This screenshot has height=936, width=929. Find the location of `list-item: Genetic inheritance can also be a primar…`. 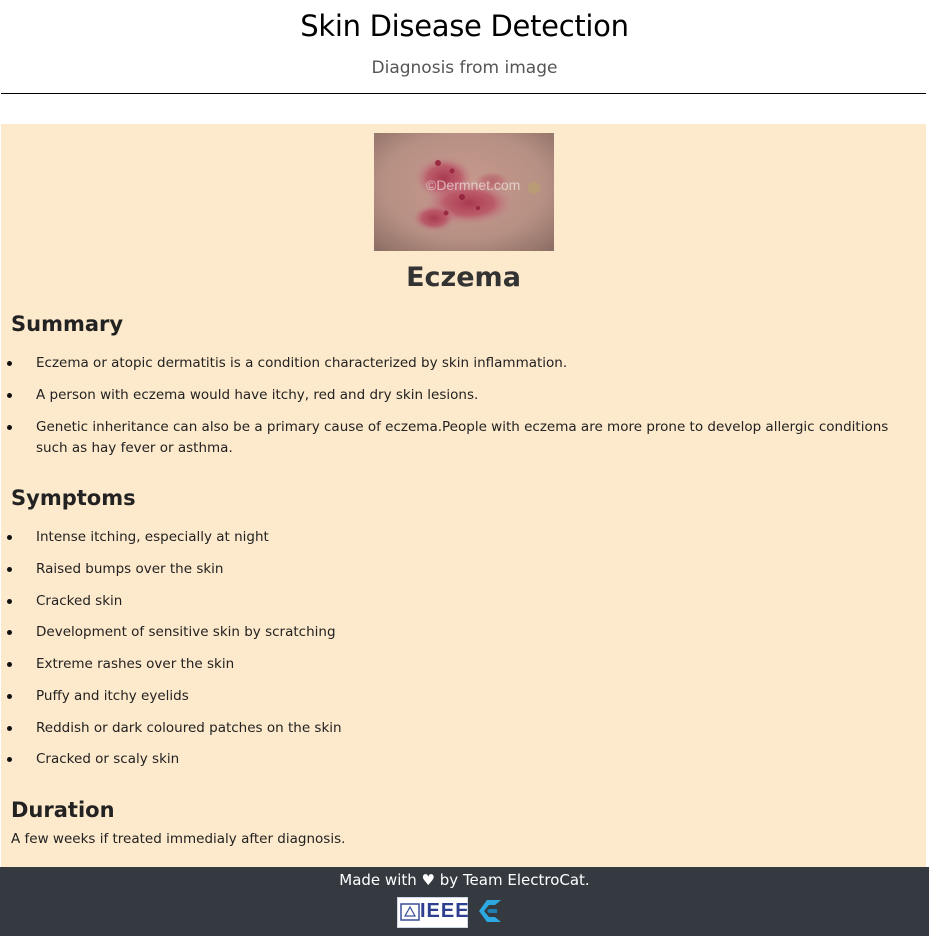

list-item: Genetic inheritance can also be a primar… is located at coordinates (461, 438).